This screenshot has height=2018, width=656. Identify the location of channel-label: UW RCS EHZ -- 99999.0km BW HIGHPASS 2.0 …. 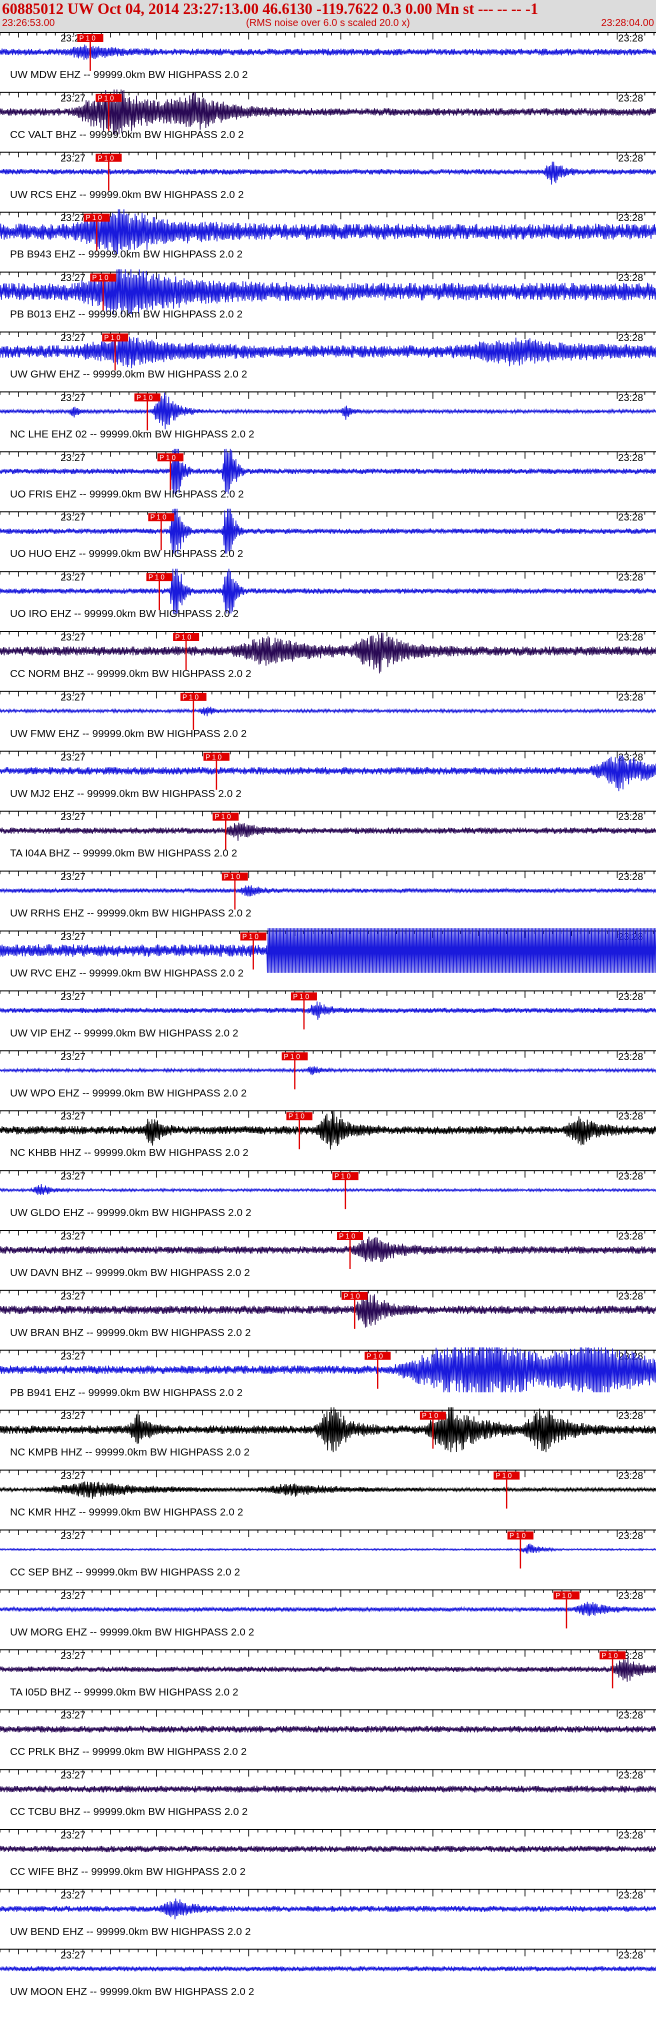
(127, 195).